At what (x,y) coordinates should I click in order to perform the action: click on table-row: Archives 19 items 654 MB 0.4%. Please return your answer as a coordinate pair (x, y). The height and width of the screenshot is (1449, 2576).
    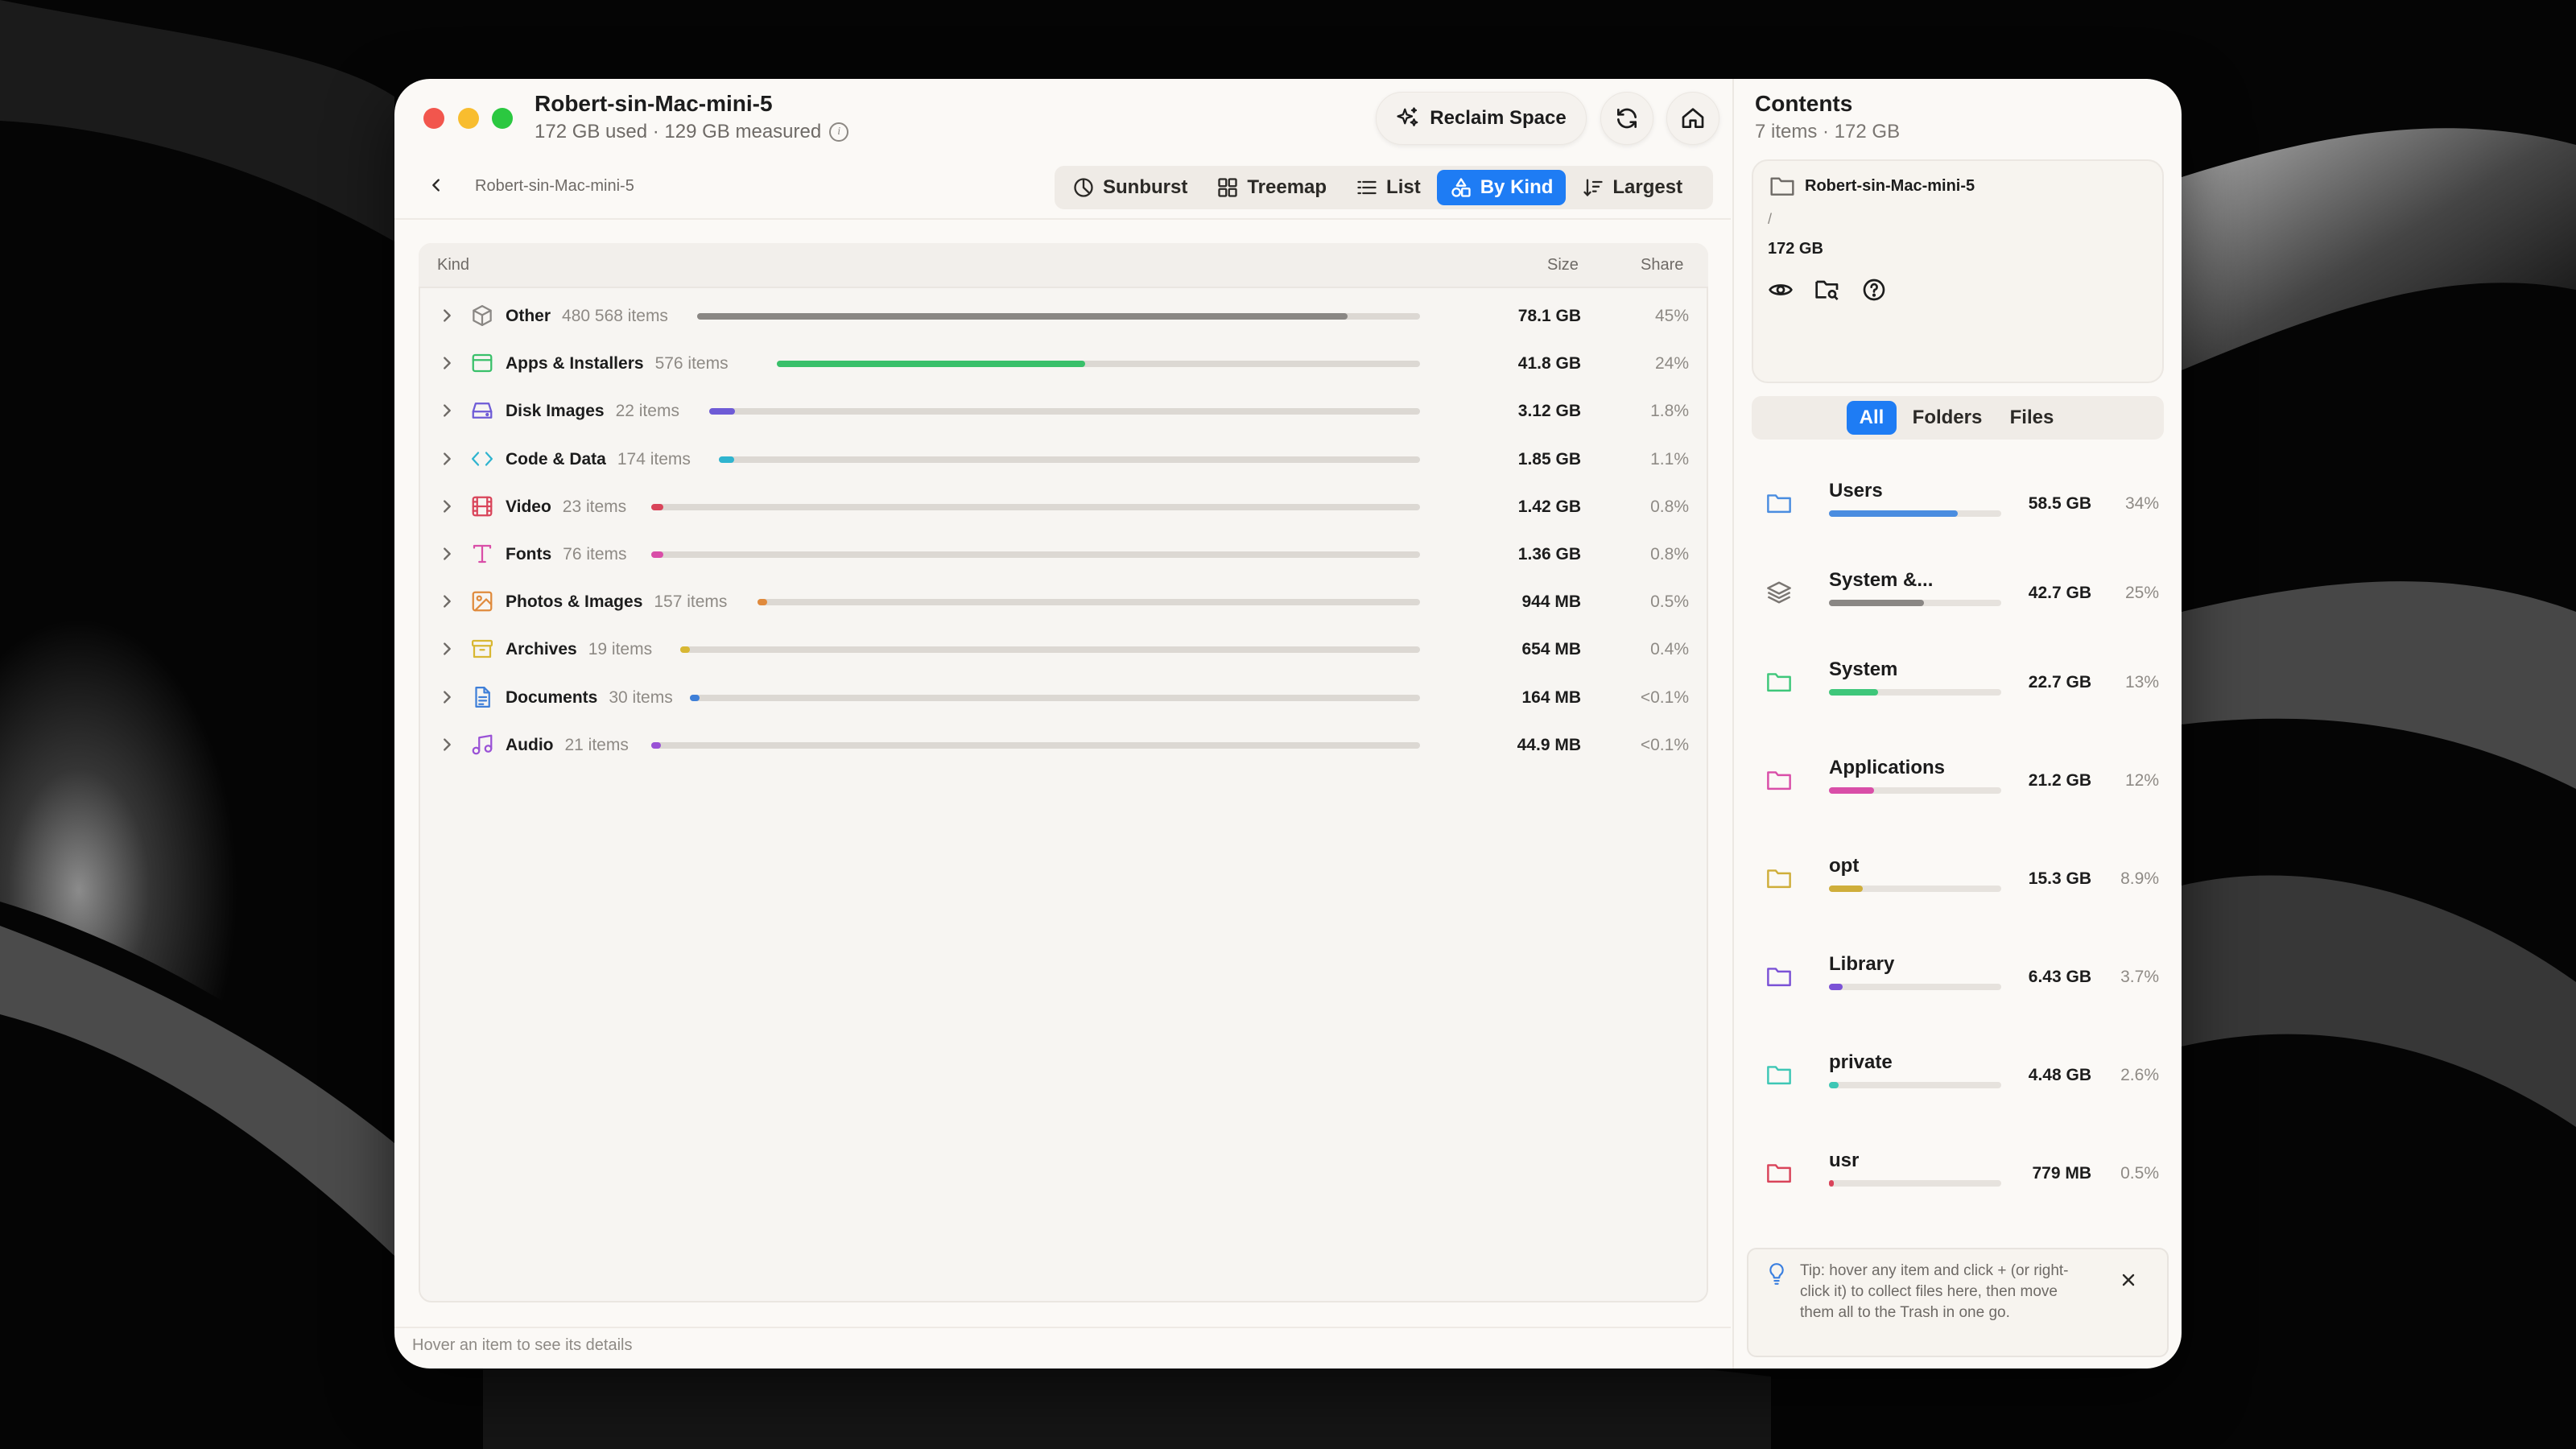
    Looking at the image, I should click on (1063, 648).